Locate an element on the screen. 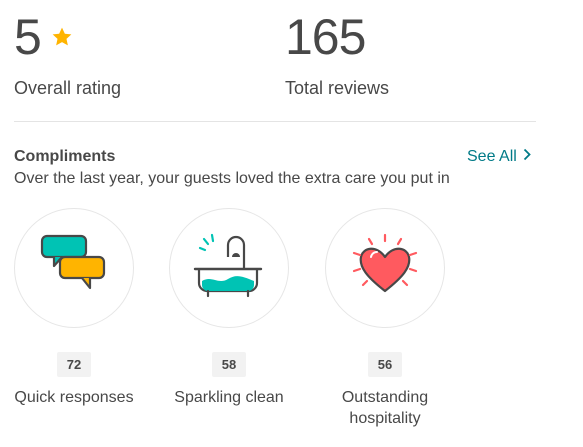 This screenshot has width=583, height=447. compliment-count: 56 is located at coordinates (385, 364).